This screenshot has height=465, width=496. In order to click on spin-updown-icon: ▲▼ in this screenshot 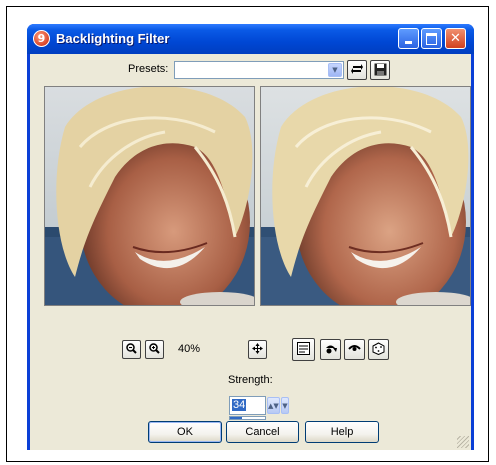, I will do `click(273, 405)`.